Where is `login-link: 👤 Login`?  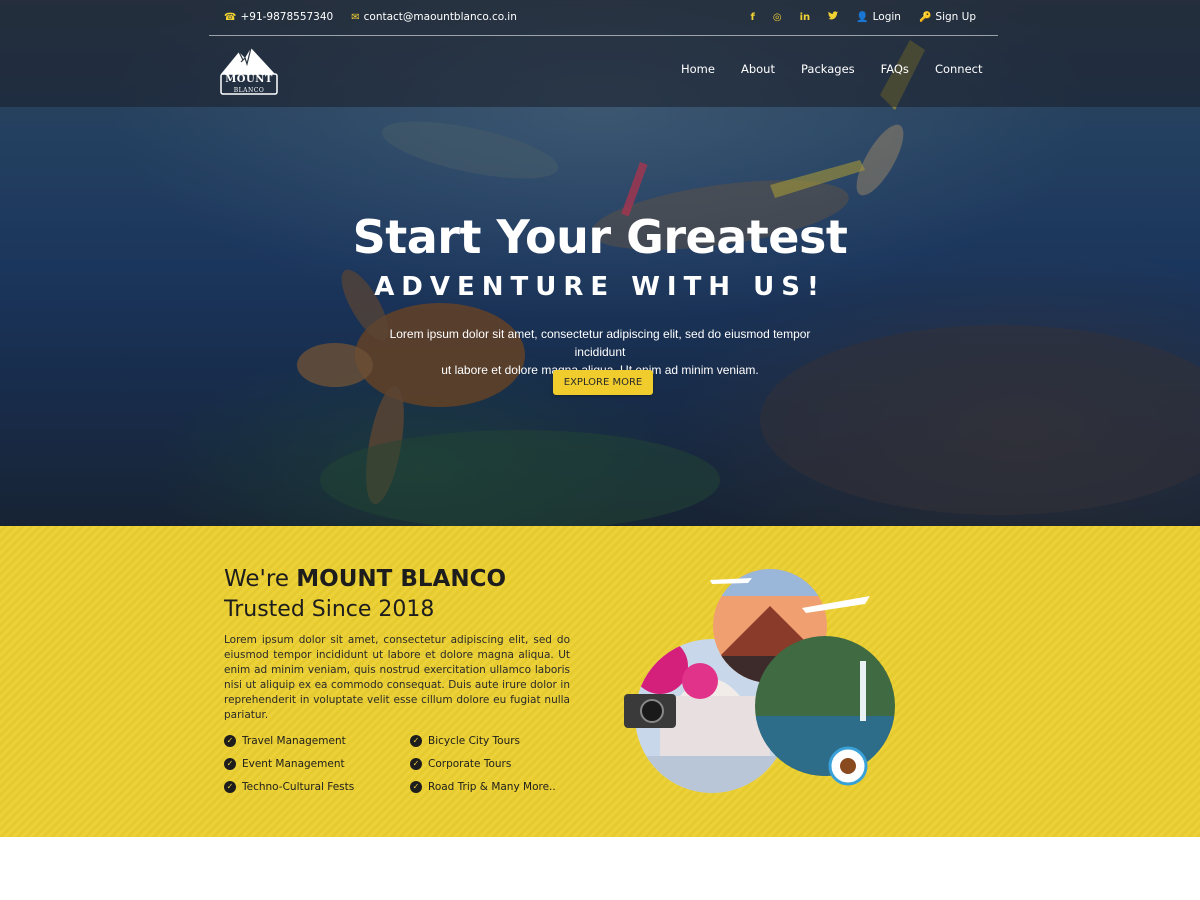 login-link: 👤 Login is located at coordinates (878, 17).